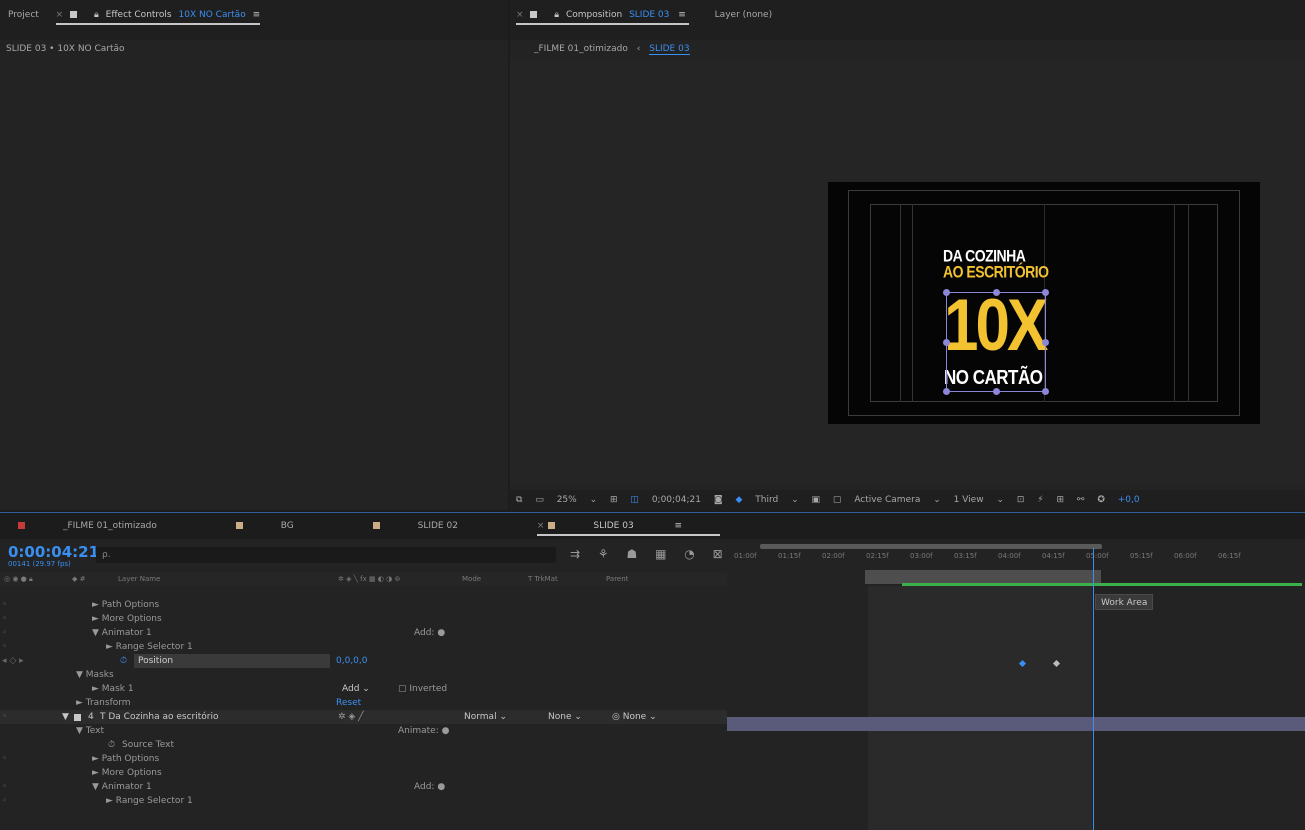  What do you see at coordinates (363, 731) in the screenshot?
I see `list-item: ▼ Text Animate: ●` at bounding box center [363, 731].